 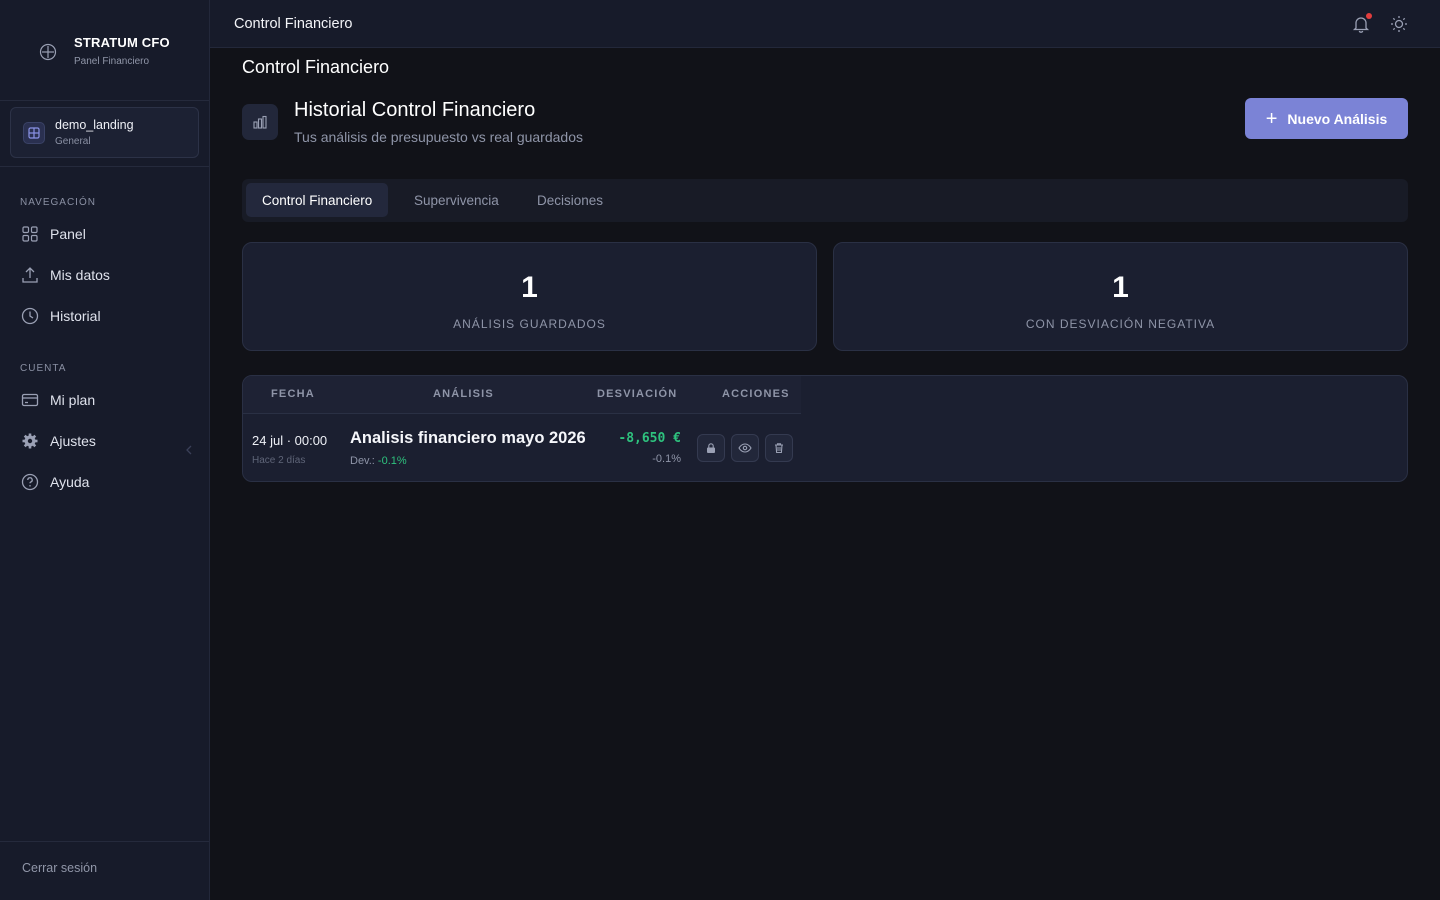 What do you see at coordinates (43, 368) in the screenshot?
I see `account-section-label: CUENTA` at bounding box center [43, 368].